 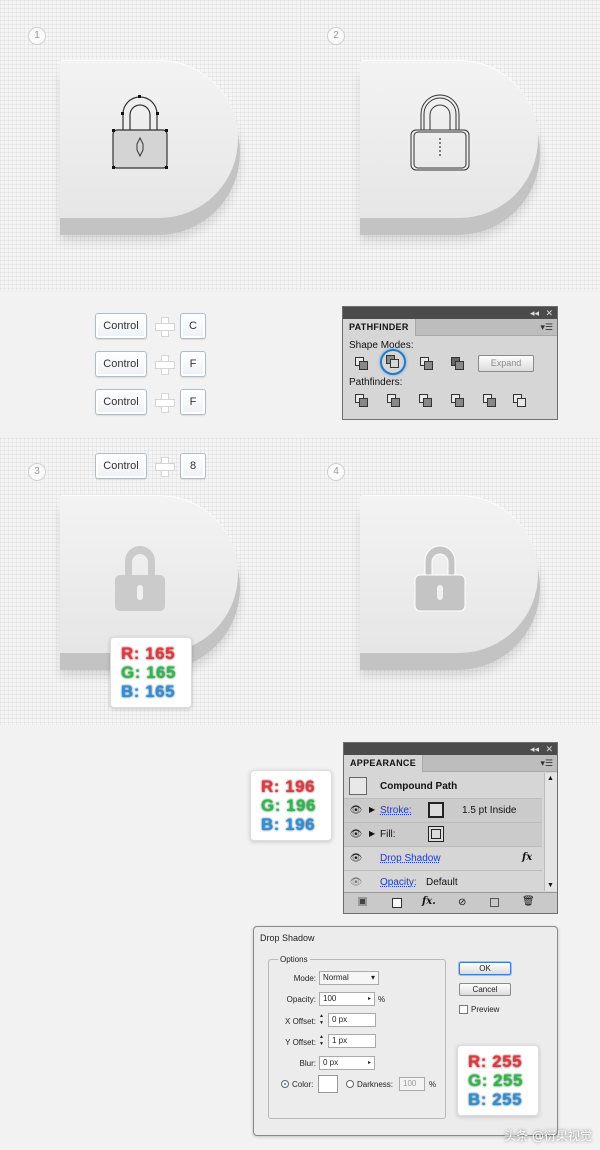 I want to click on color-swatch-196: R: 196 G: 196 B: 196, so click(x=291, y=805).